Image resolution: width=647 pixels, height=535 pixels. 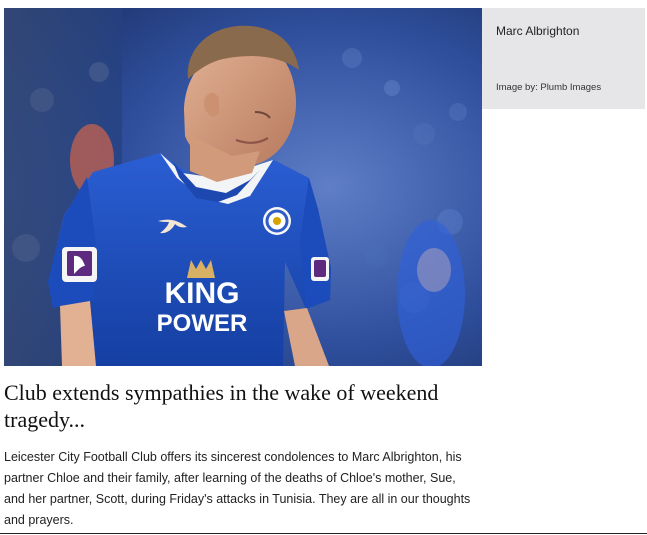 I want to click on caption-credit: Image by: Plumb Images, so click(x=549, y=87).